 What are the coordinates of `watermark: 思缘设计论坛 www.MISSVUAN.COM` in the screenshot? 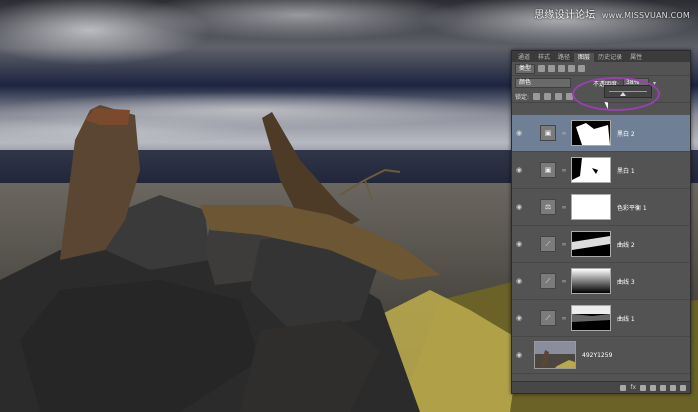 It's located at (612, 13).